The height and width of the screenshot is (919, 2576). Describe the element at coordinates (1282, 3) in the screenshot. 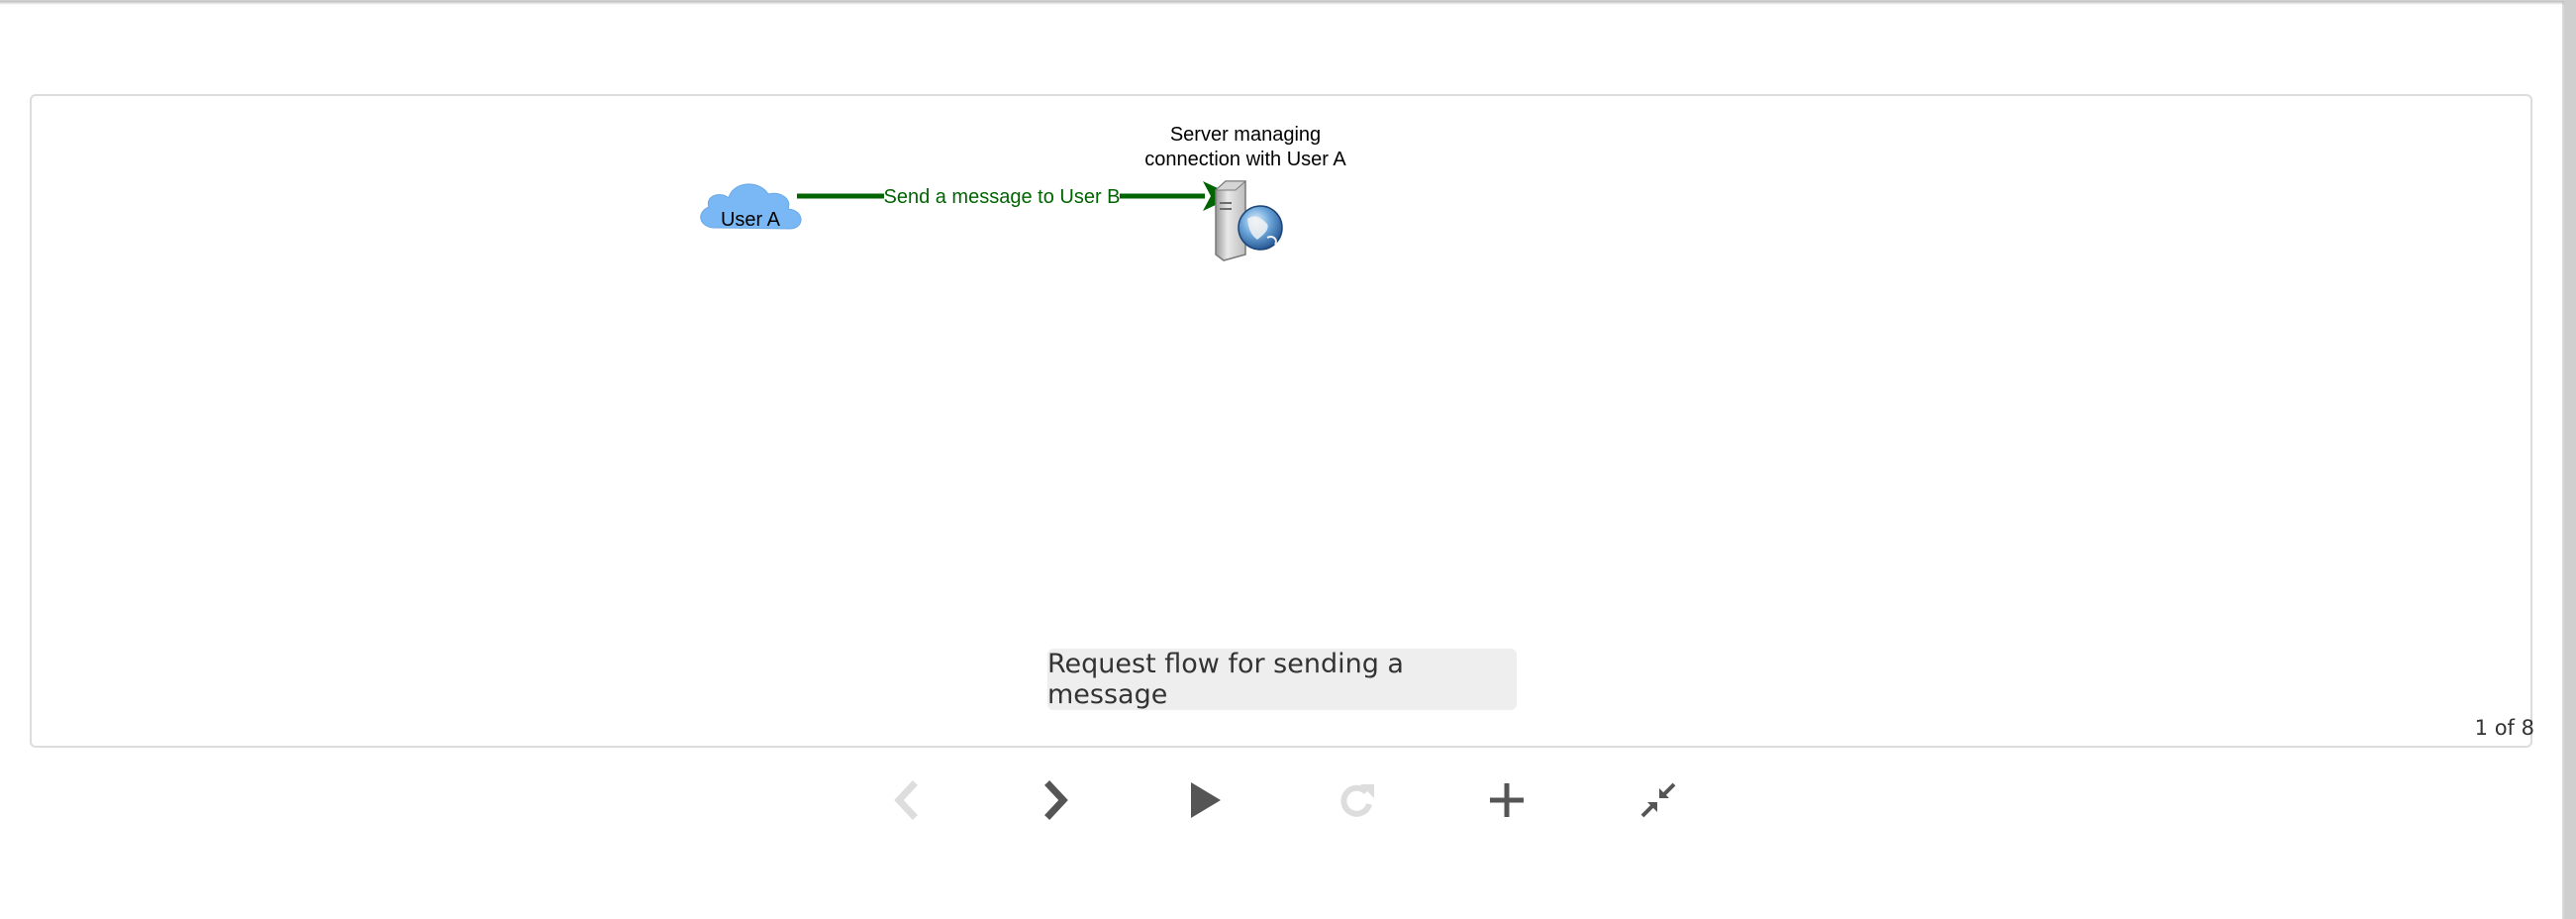

I see `window-top-shadow` at that location.